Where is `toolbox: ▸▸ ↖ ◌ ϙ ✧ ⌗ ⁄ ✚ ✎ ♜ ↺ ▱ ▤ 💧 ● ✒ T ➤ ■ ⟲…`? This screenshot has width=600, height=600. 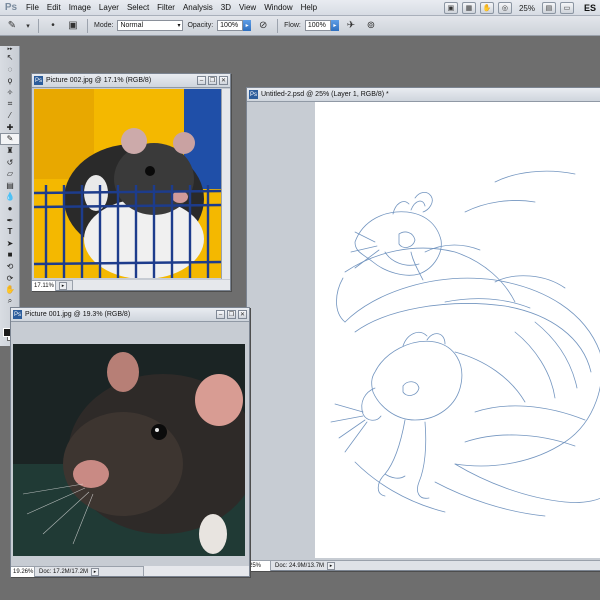 toolbox: ▸▸ ↖ ◌ ϙ ✧ ⌗ ⁄ ✚ ✎ ♜ ↺ ▱ ▤ 💧 ● ✒ T ➤ ■ ⟲… is located at coordinates (10, 196).